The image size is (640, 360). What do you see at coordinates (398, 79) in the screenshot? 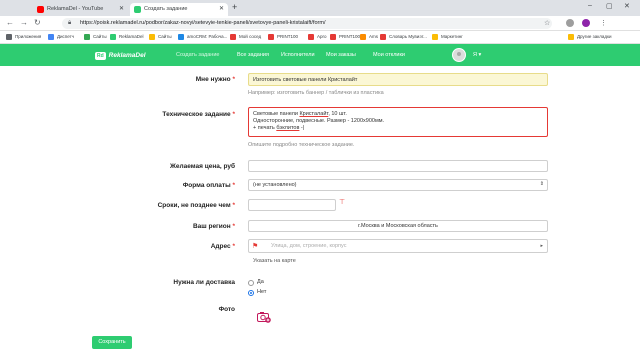
I see `need-input: Изготовить световые панели Кристалайт` at bounding box center [398, 79].